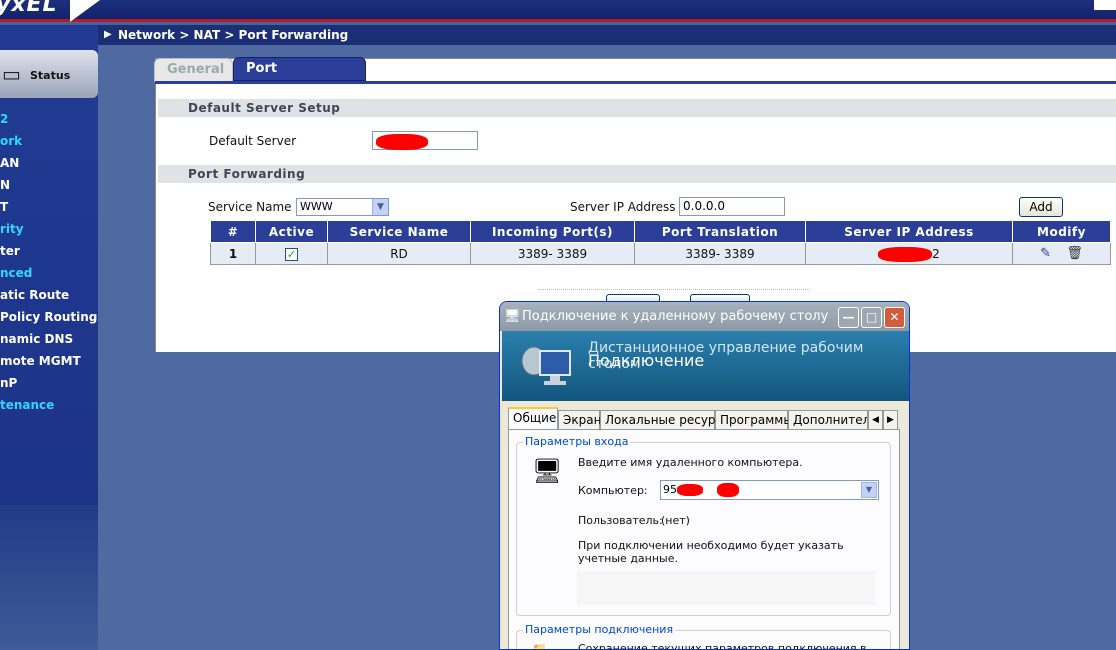 Image resolution: width=1116 pixels, height=650 pixels. What do you see at coordinates (4, 119) in the screenshot?
I see `sidebar-item: 2` at bounding box center [4, 119].